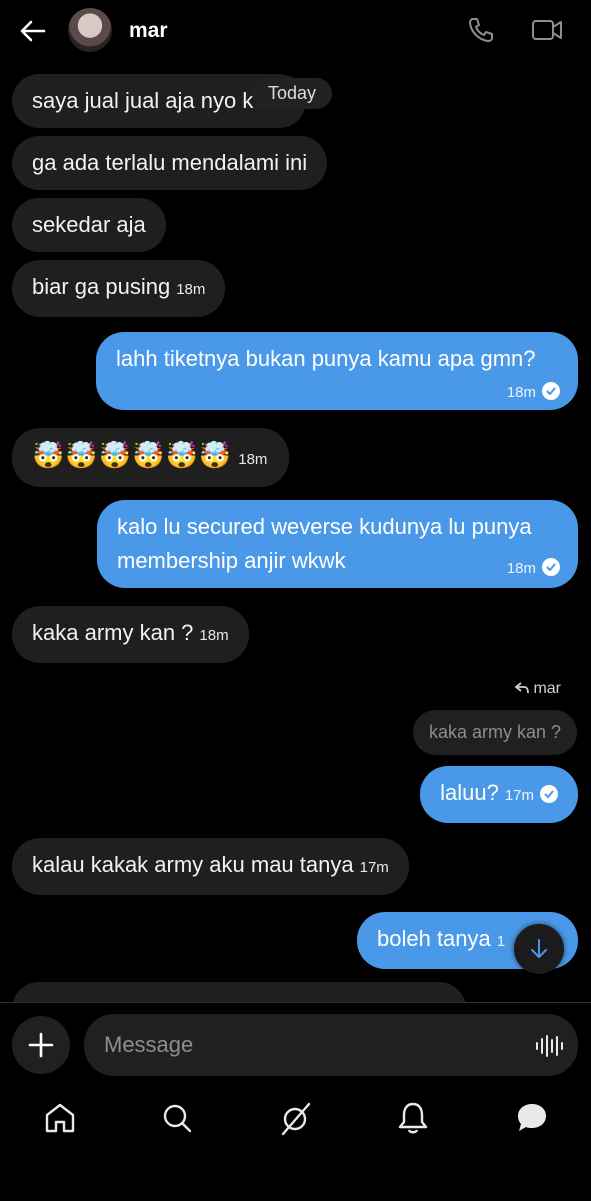 The height and width of the screenshot is (1201, 591). I want to click on bottom-navigation, so click(295, 1120).